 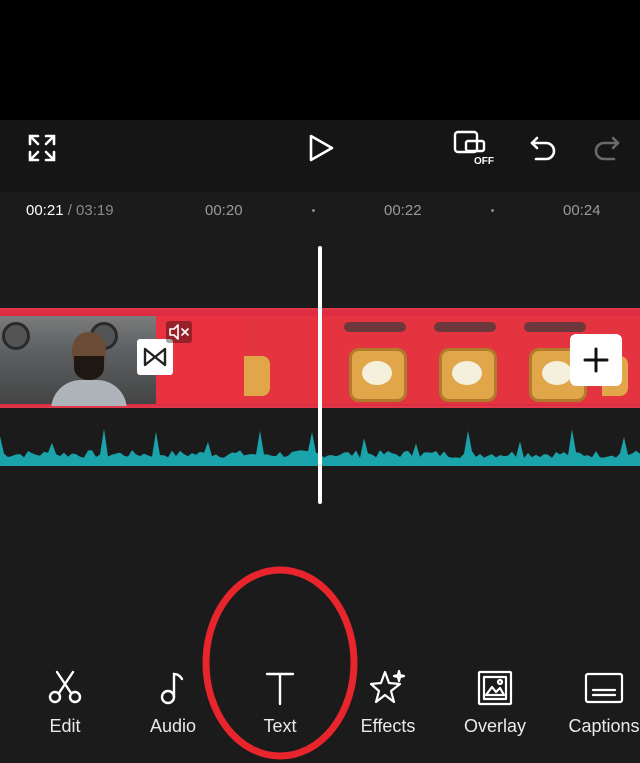 What do you see at coordinates (89, 393) in the screenshot?
I see `person-figure` at bounding box center [89, 393].